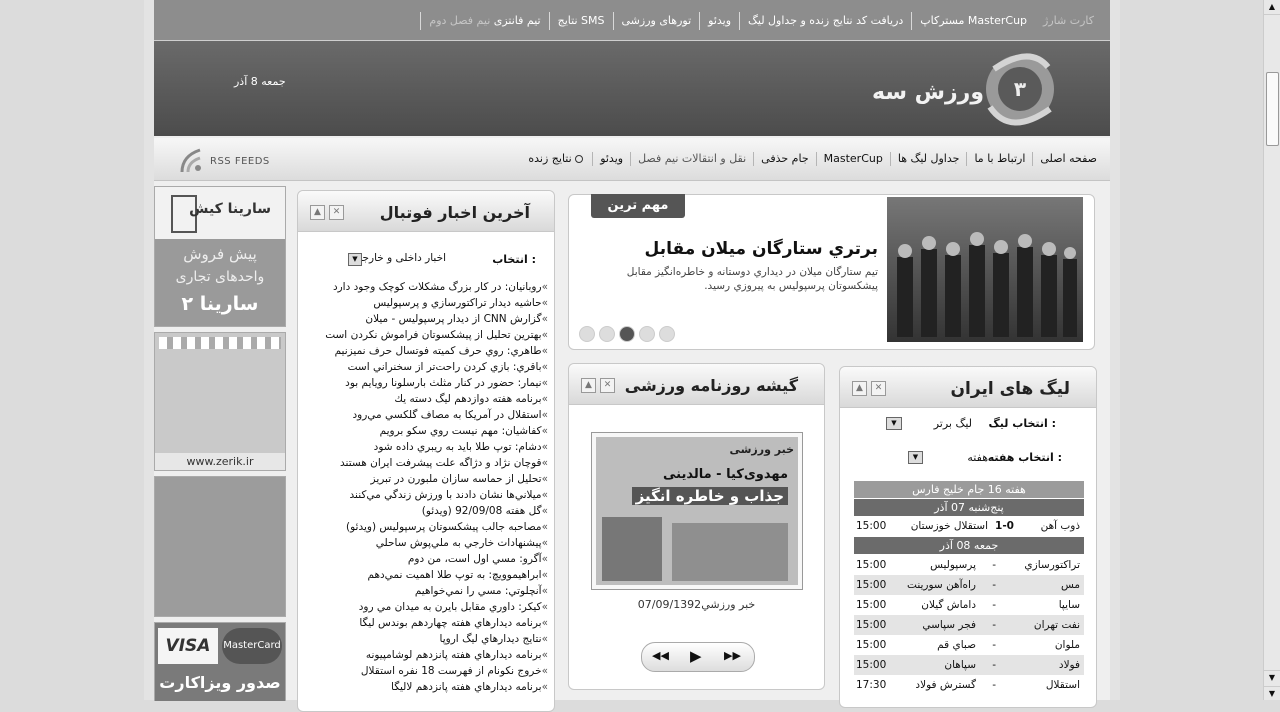 This screenshot has width=1280, height=712. I want to click on news-item: »برنامه هفته دوازدهم ليگ دسته يك, so click(428, 399).